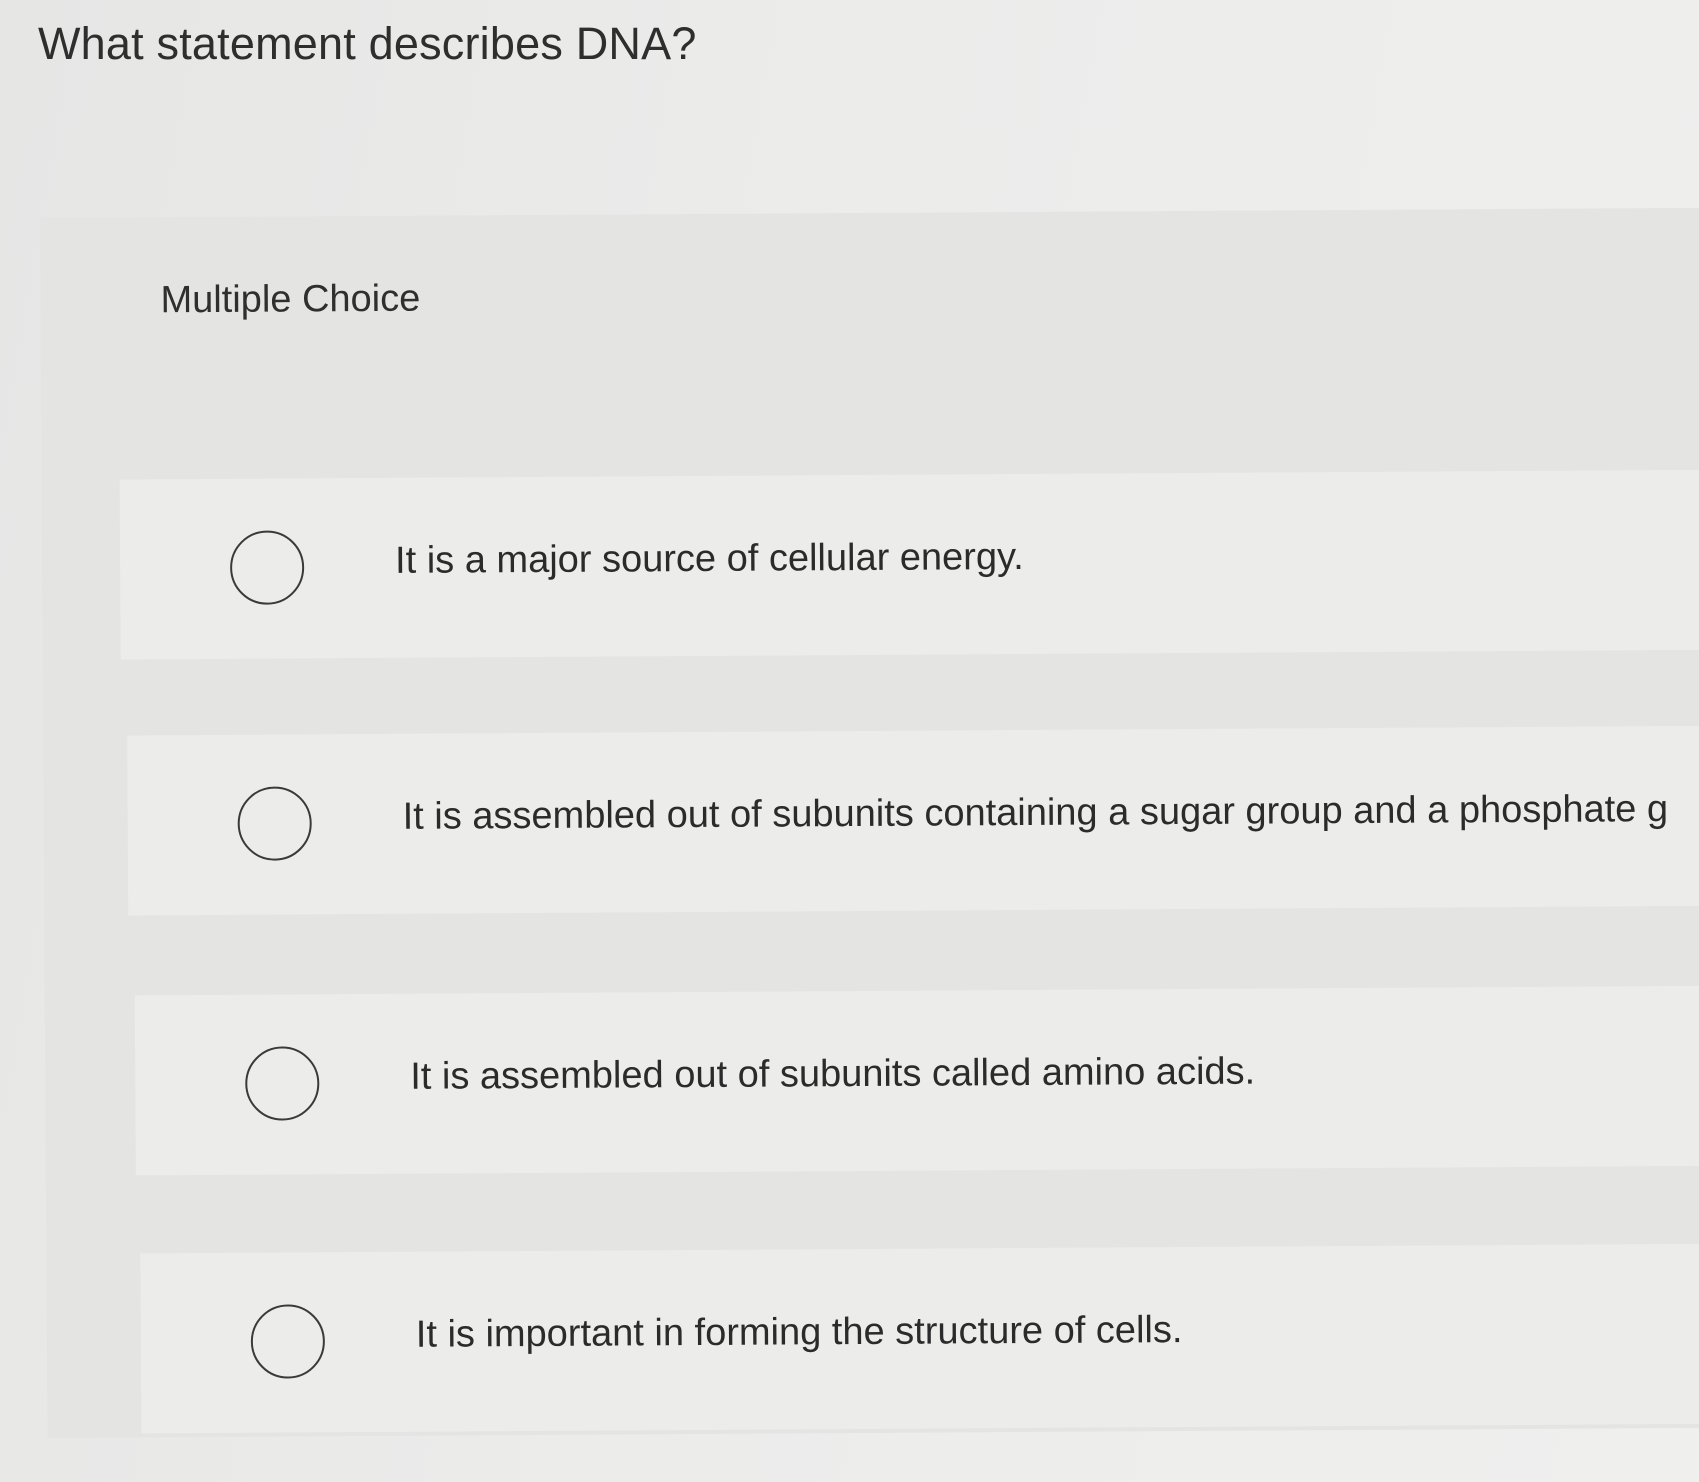  Describe the element at coordinates (709, 558) in the screenshot. I see `answer-option-label: It is a major source of cellular energy.` at that location.